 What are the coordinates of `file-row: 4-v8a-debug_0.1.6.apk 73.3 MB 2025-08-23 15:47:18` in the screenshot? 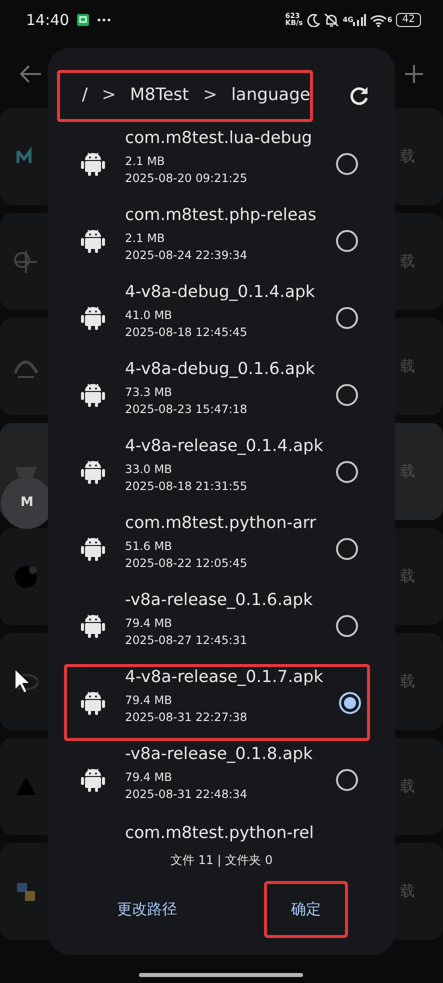 It's located at (217, 394).